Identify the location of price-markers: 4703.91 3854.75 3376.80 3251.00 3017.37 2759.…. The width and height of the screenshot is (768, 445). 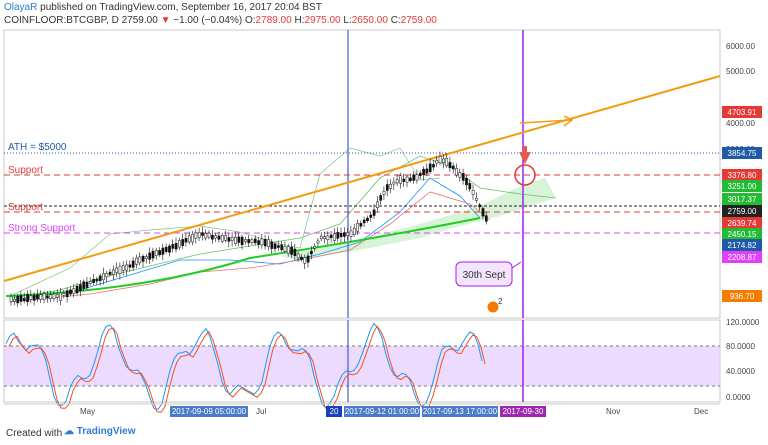
(742, 204).